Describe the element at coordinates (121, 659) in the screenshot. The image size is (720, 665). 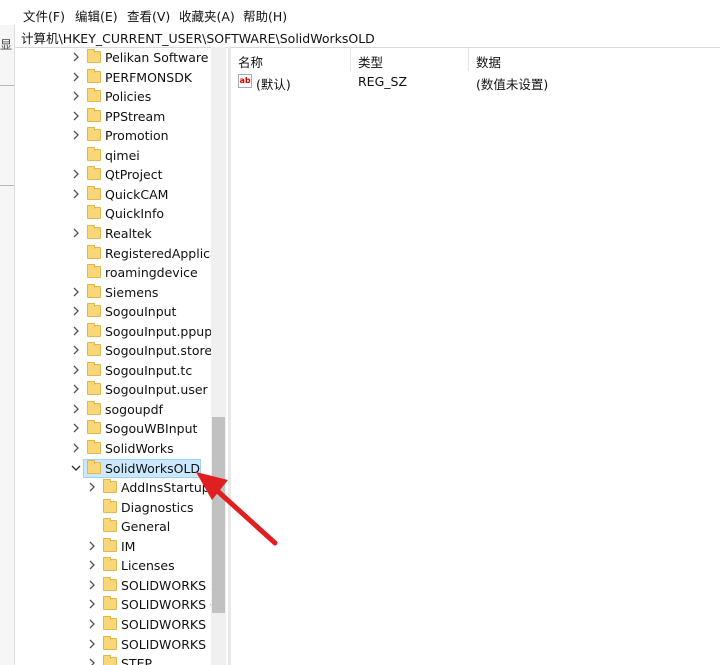
I see `tree-item: STEP` at that location.